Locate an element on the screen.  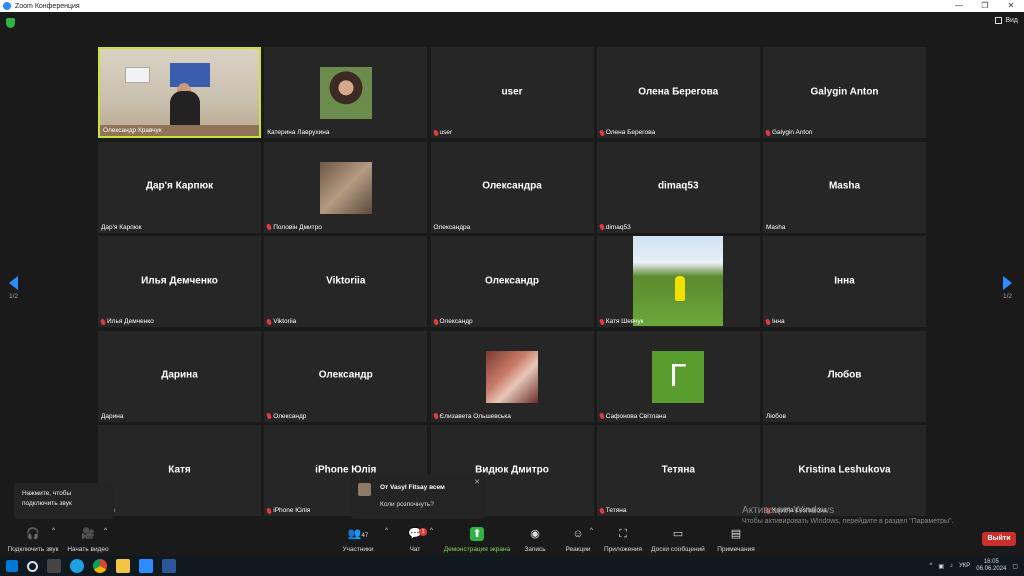
join-audio-label: Подключить звук is located at coordinates (33, 549).